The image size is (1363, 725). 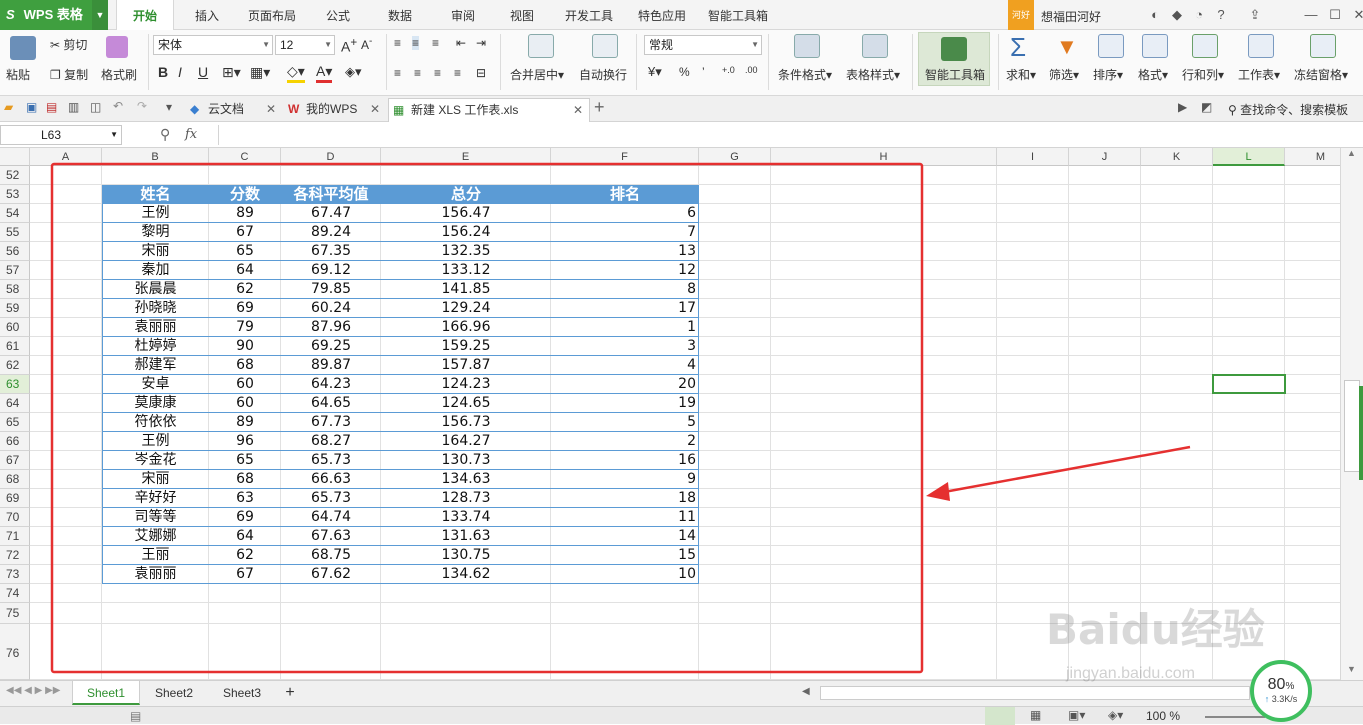 What do you see at coordinates (1071, 16) in the screenshot?
I see `user-name: 想福田河好` at bounding box center [1071, 16].